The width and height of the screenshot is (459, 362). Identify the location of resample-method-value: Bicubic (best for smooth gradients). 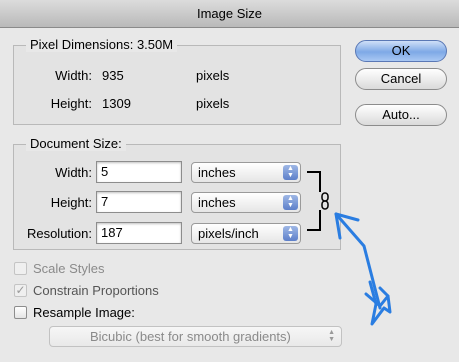
(190, 336).